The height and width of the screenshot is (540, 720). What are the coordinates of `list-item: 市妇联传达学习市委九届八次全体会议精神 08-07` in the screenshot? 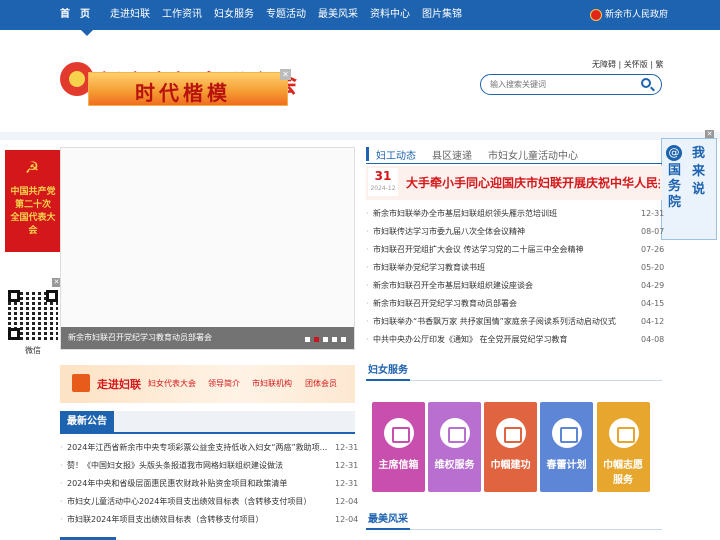 It's located at (515, 232).